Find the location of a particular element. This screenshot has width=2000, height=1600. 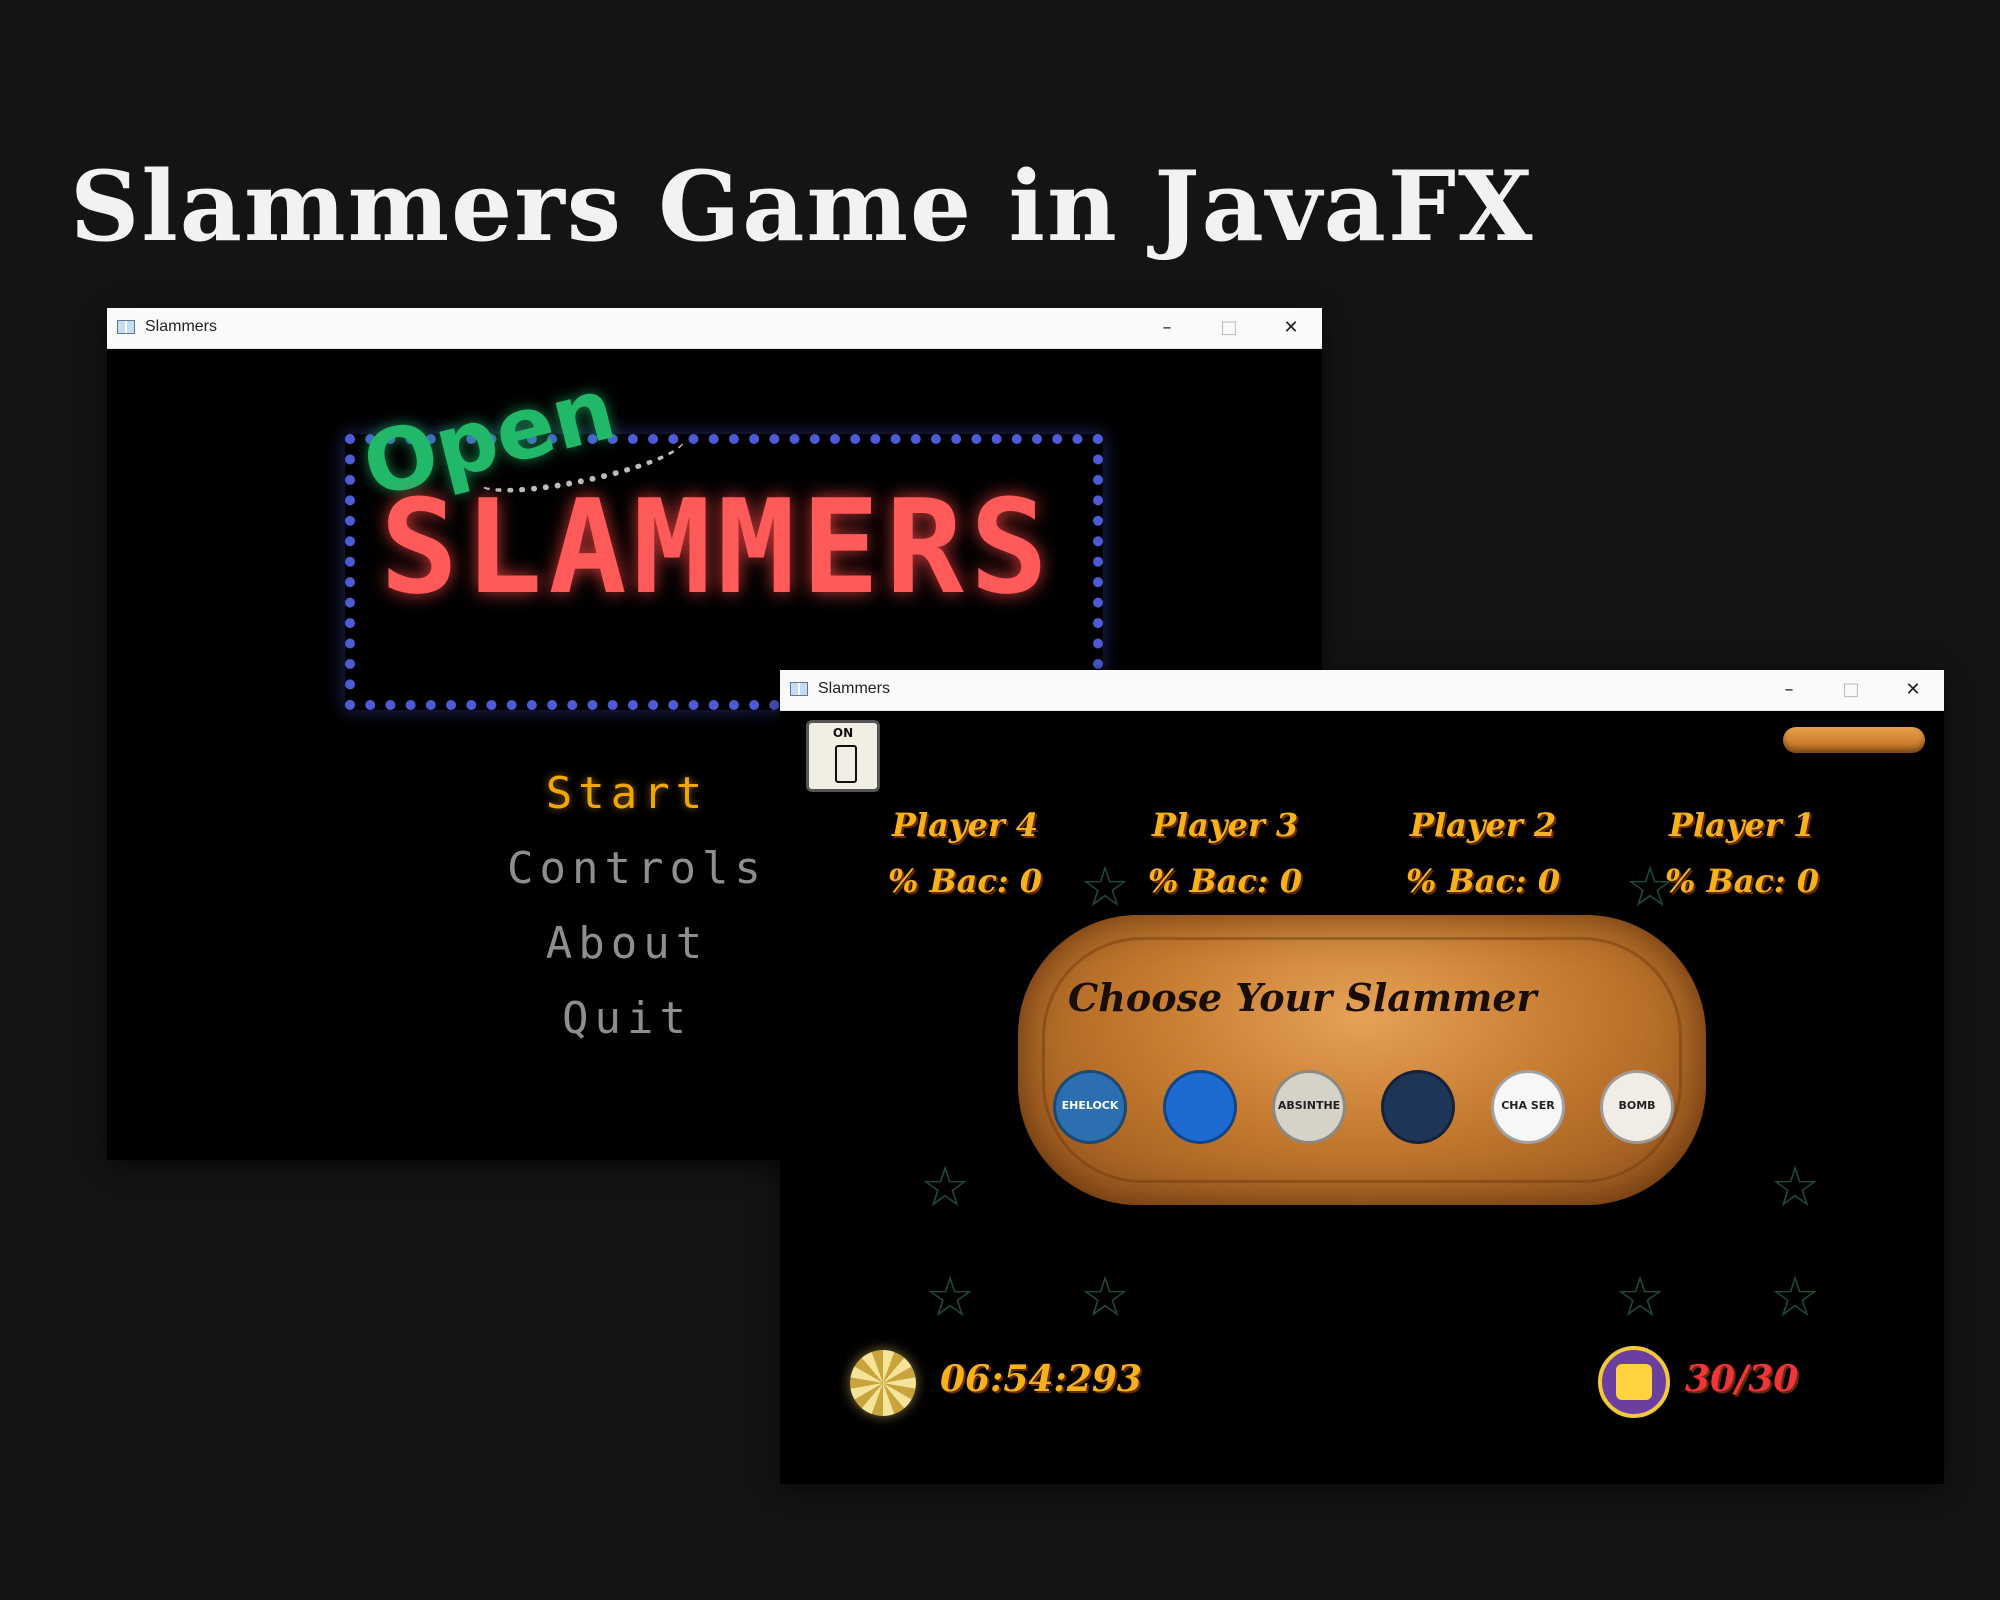

switch-label: ON is located at coordinates (843, 733).